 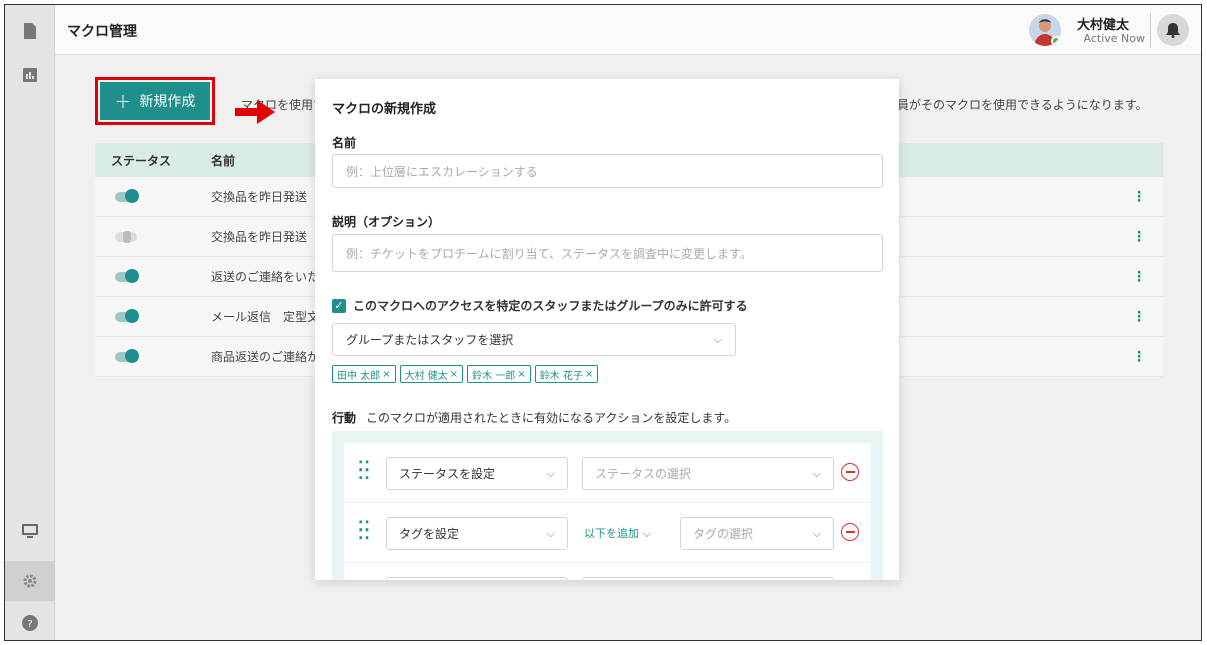 I want to click on monitor-icon, so click(x=30, y=531).